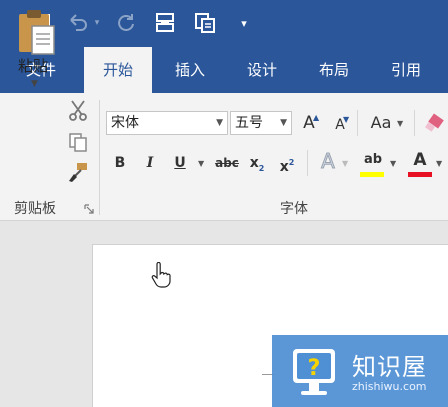 The image size is (448, 407). What do you see at coordinates (205, 23) in the screenshot?
I see `copy-format-icon` at bounding box center [205, 23].